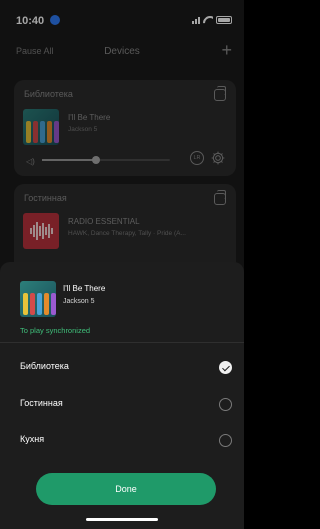 This screenshot has height=529, width=320. Describe the element at coordinates (44, 366) in the screenshot. I see `room-option-label: Библиотека` at that location.